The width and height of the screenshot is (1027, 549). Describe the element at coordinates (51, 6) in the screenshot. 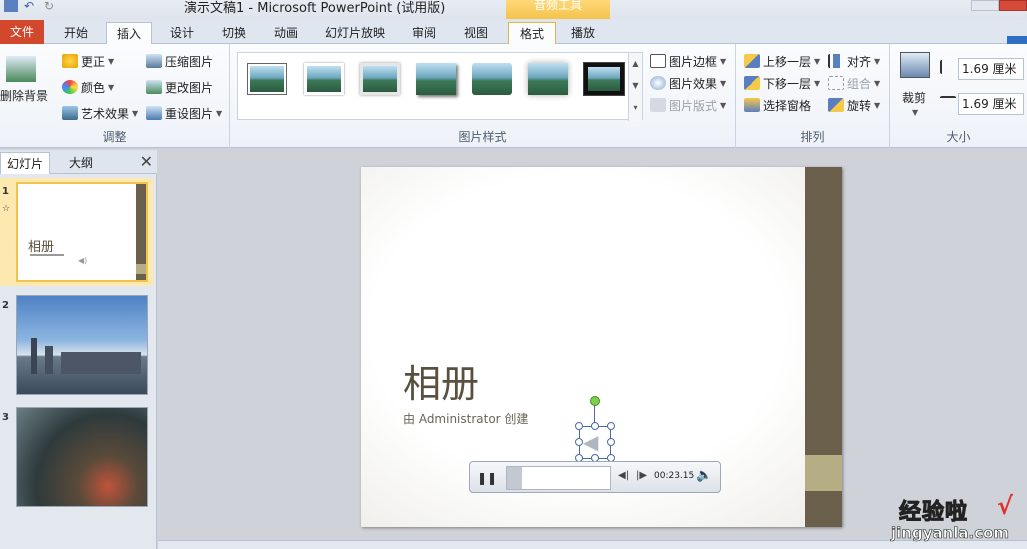

I see `redo-icon: ↻` at that location.